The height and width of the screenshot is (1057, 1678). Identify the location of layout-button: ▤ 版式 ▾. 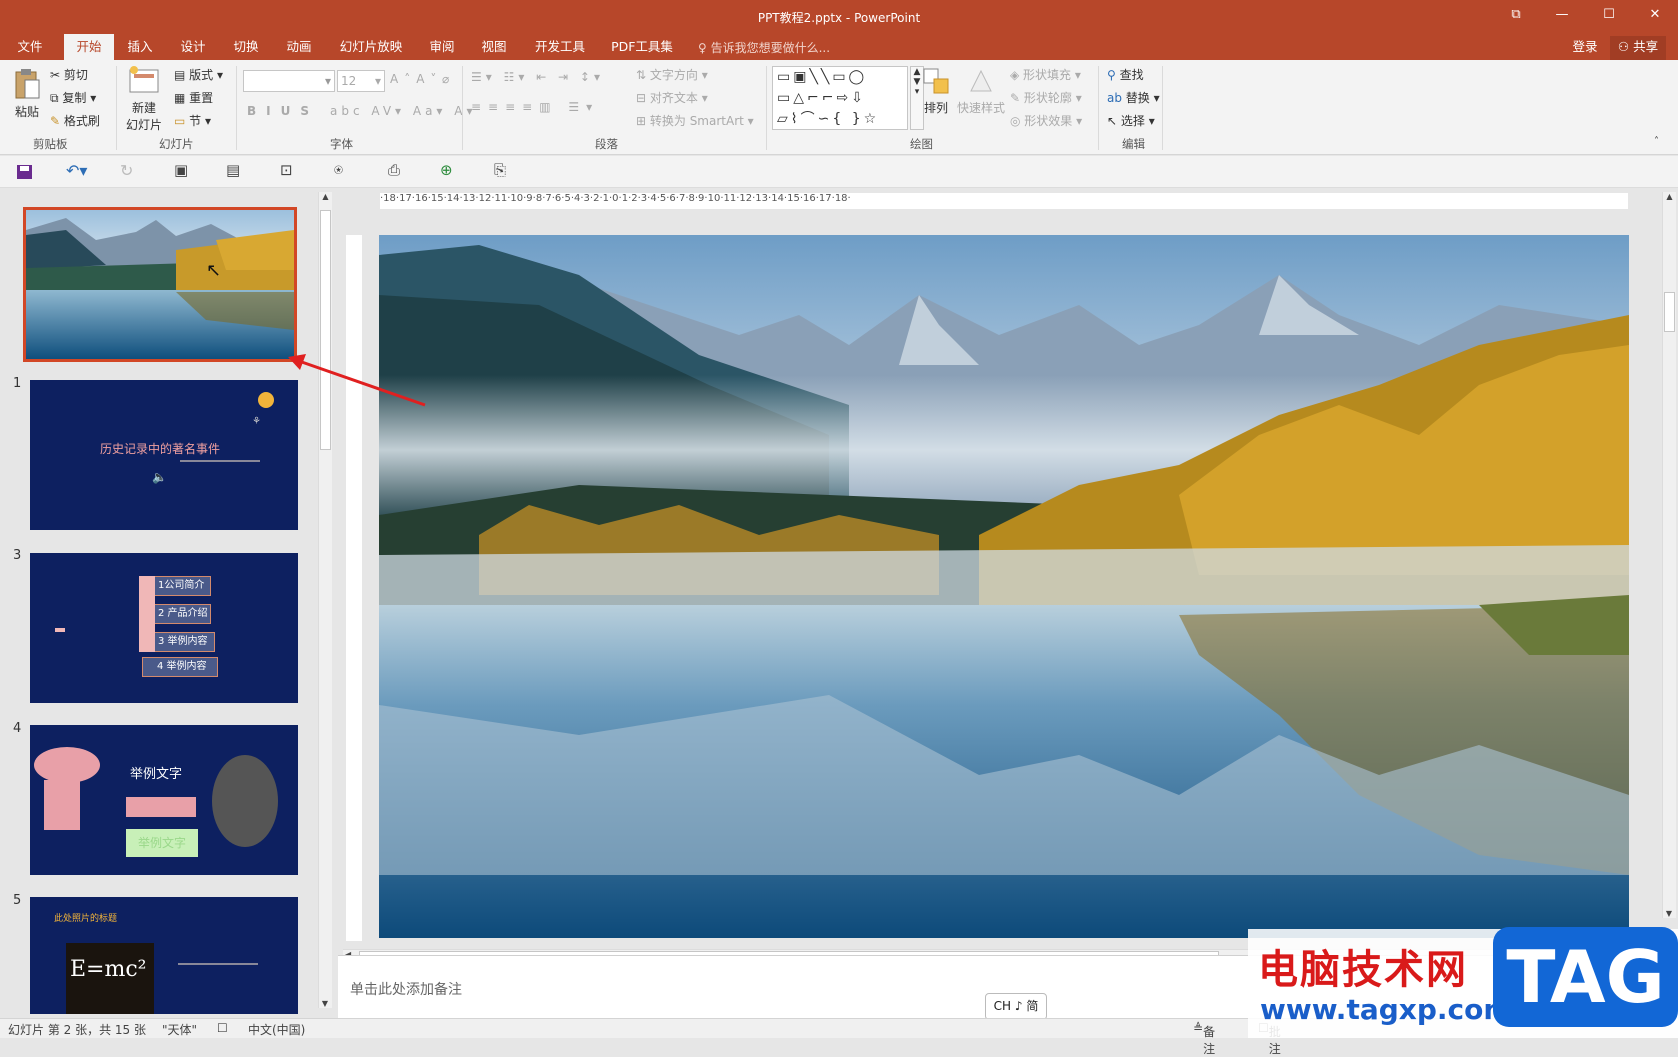
(198, 74).